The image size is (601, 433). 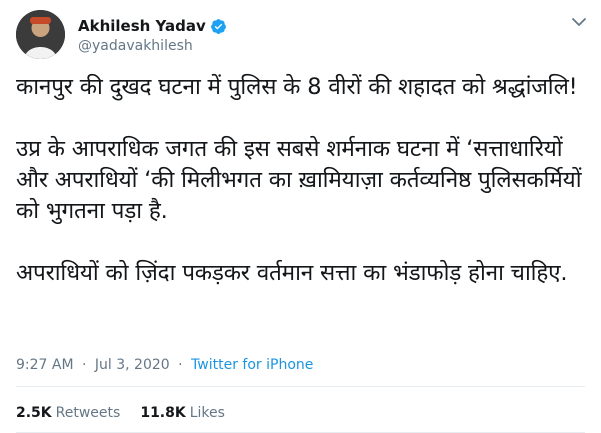 What do you see at coordinates (218, 26) in the screenshot?
I see `verified-badge-icon` at bounding box center [218, 26].